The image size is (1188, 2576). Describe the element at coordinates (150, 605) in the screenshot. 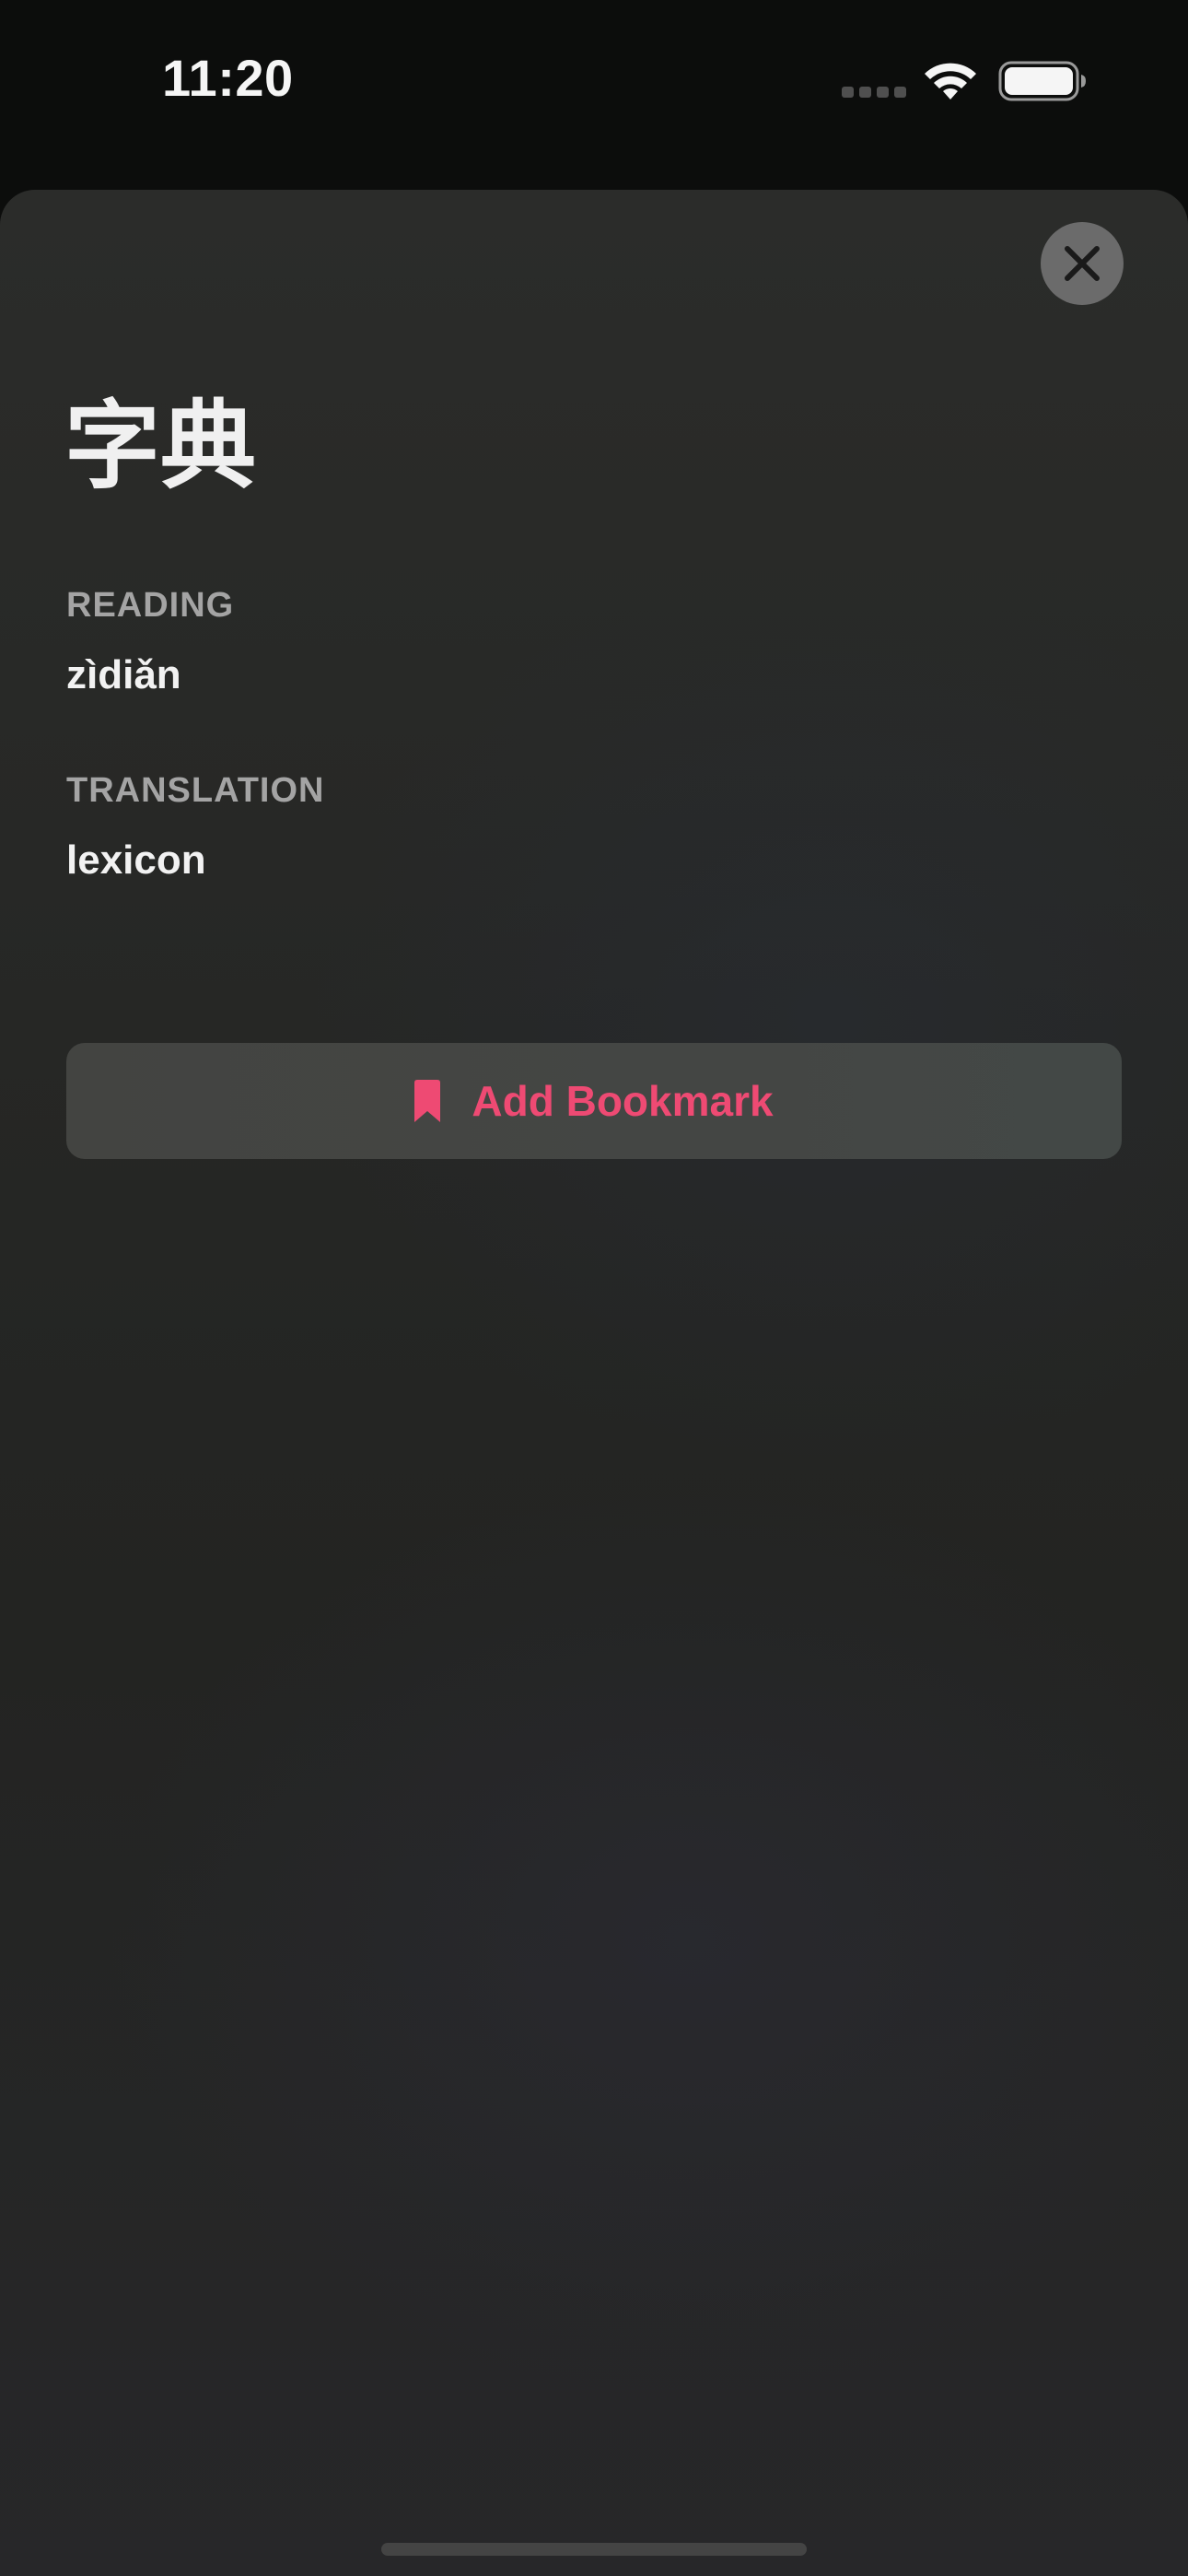

I see `reading-label: READING` at that location.